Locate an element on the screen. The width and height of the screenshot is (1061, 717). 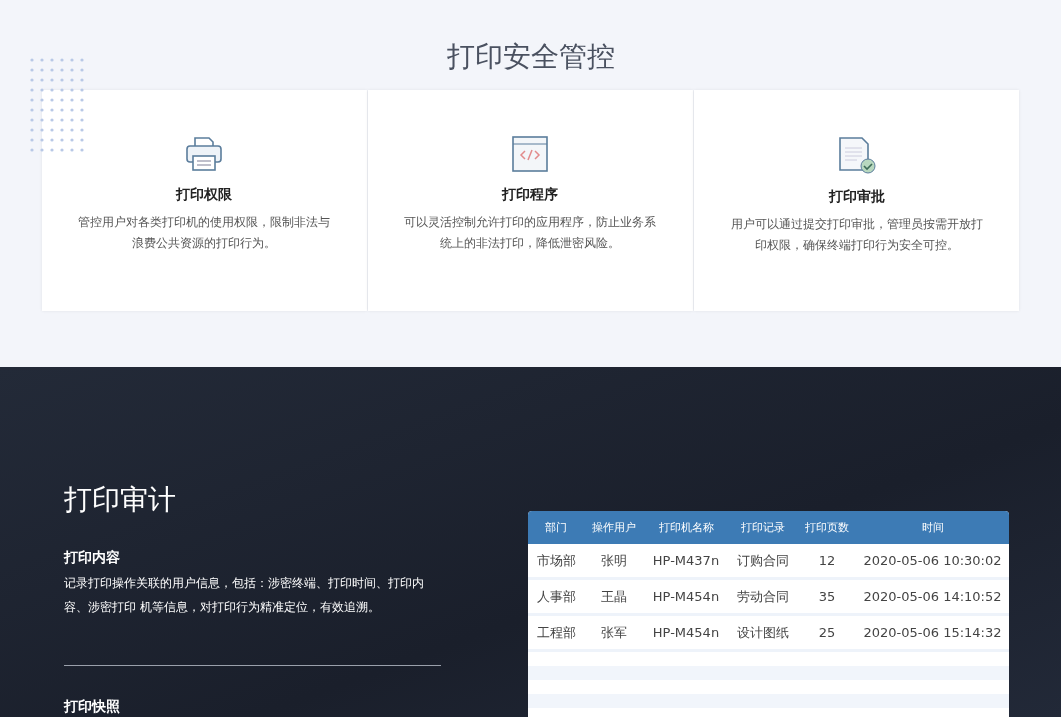
table-cell-text: 人事部 is located at coordinates (556, 596).